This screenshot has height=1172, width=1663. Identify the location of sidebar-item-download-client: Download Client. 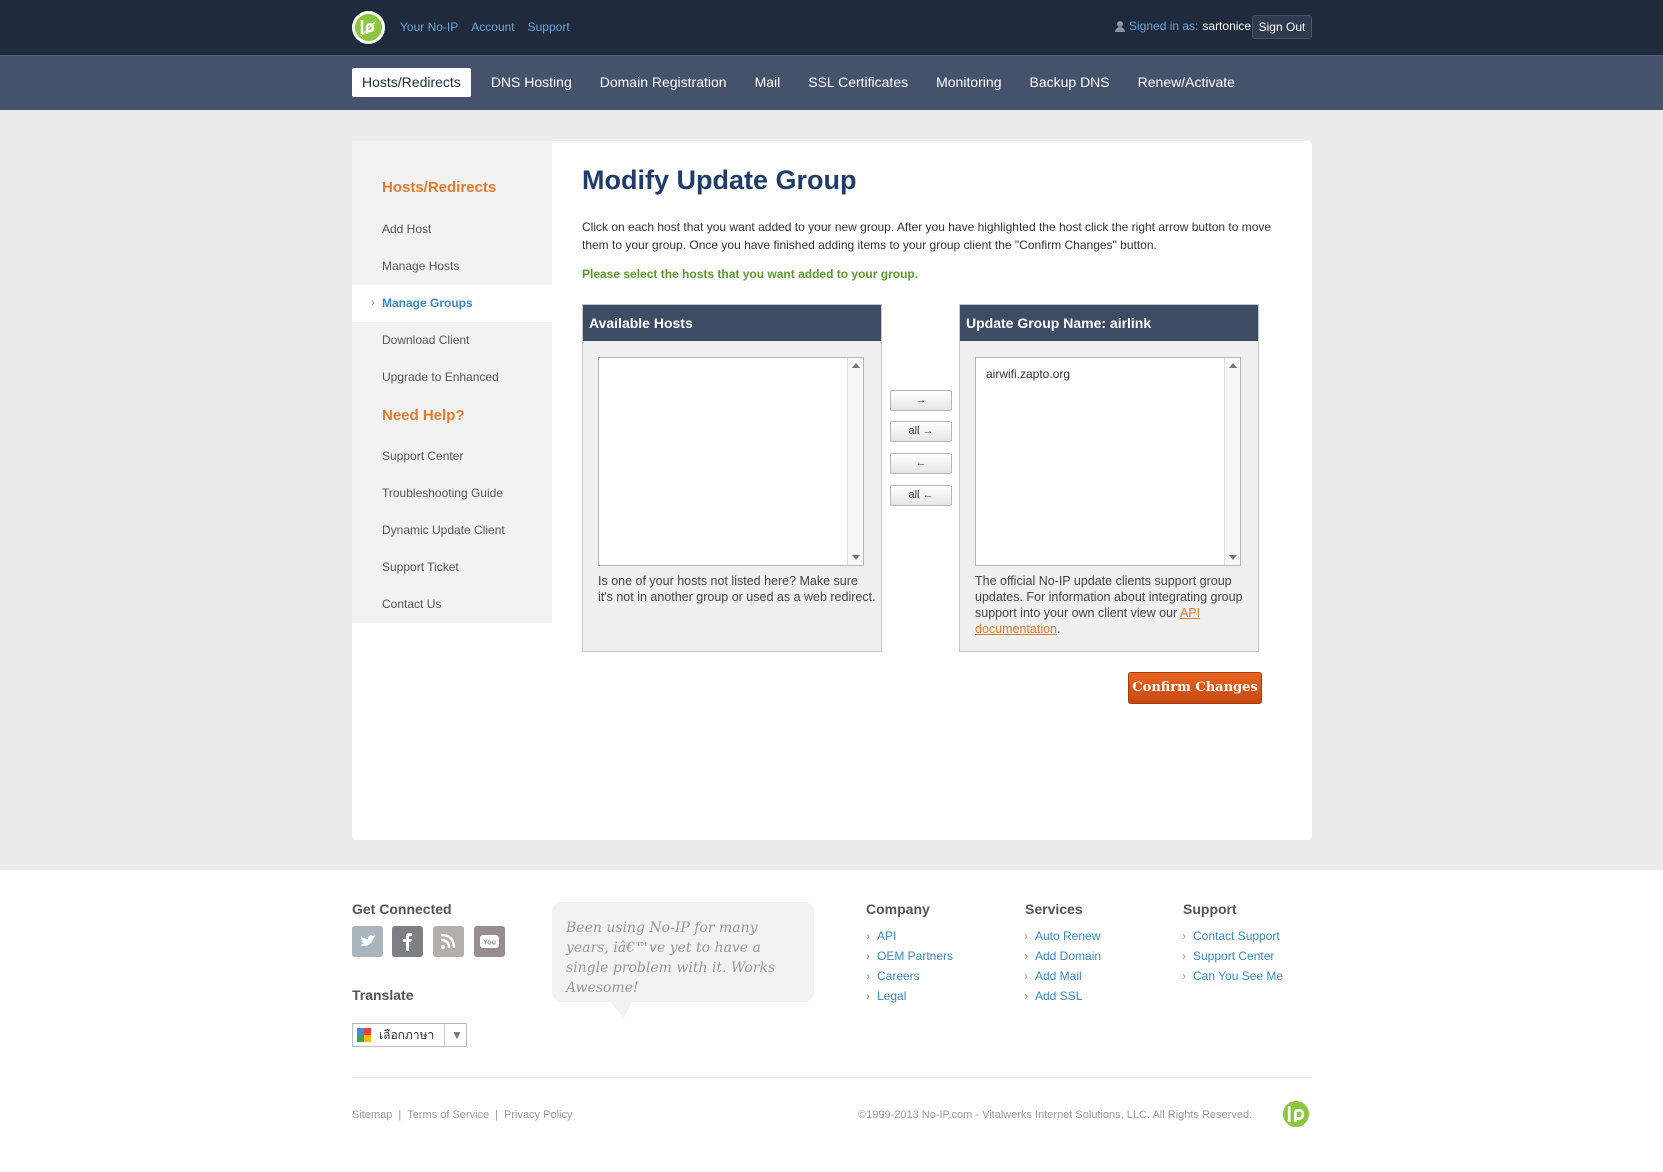
(425, 340).